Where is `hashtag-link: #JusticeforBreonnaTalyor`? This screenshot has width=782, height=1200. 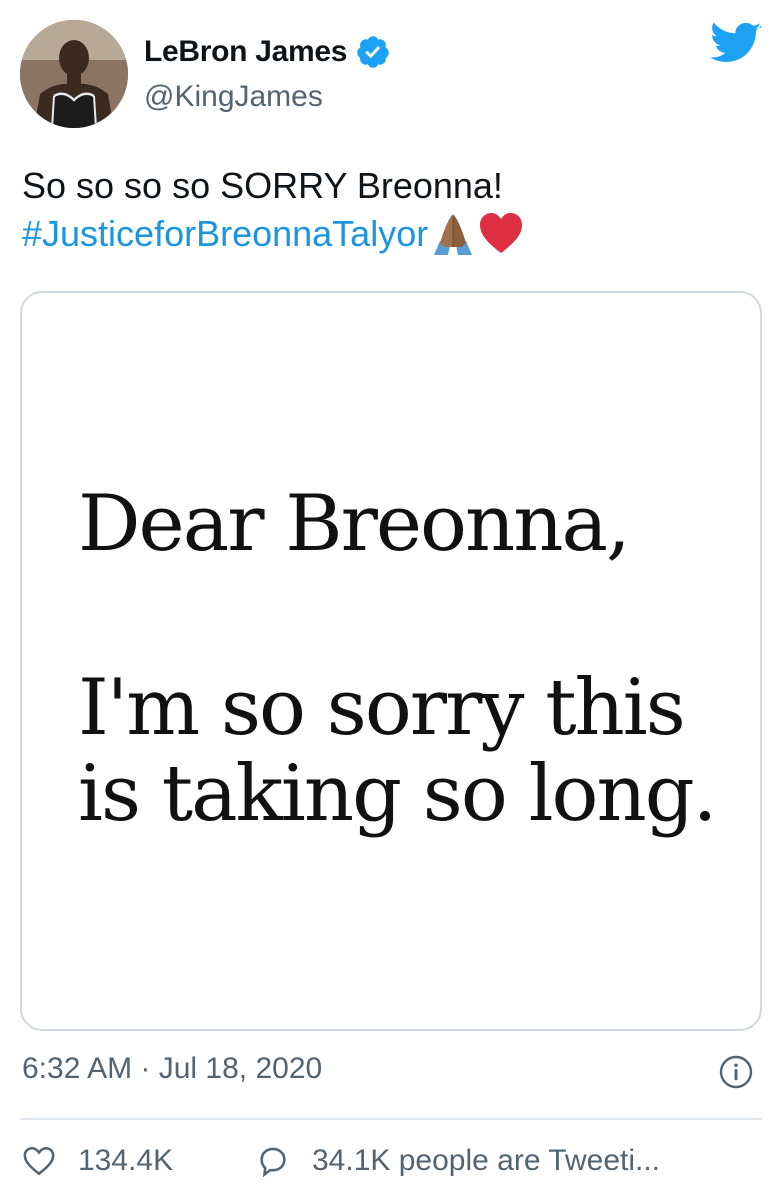 hashtag-link: #JusticeforBreonnaTalyor is located at coordinates (225, 234).